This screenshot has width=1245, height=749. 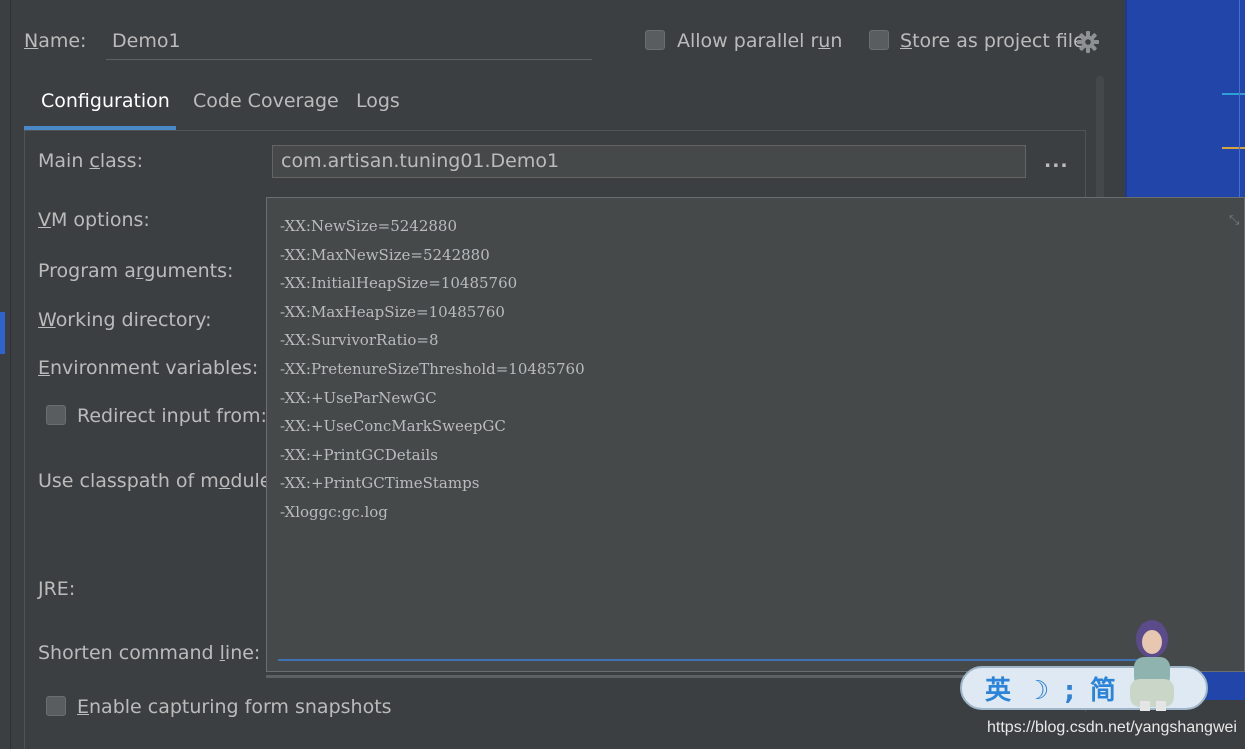 I want to click on shorten-command-label-pre: Shorten command, so click(x=129, y=653).